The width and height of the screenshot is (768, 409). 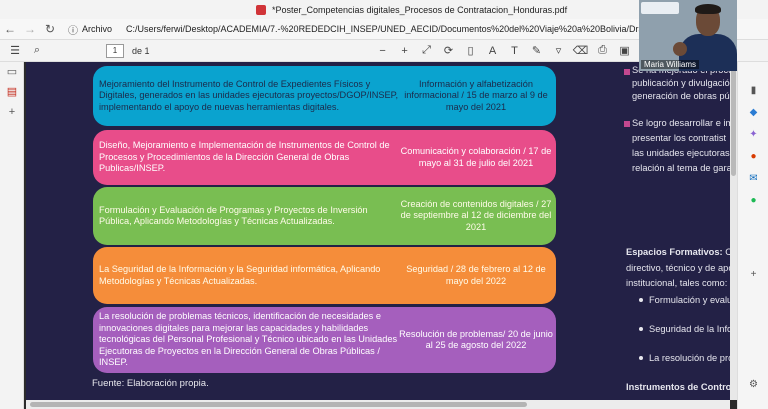 I want to click on right-text-line: institucional, tales como:, so click(x=677, y=283).